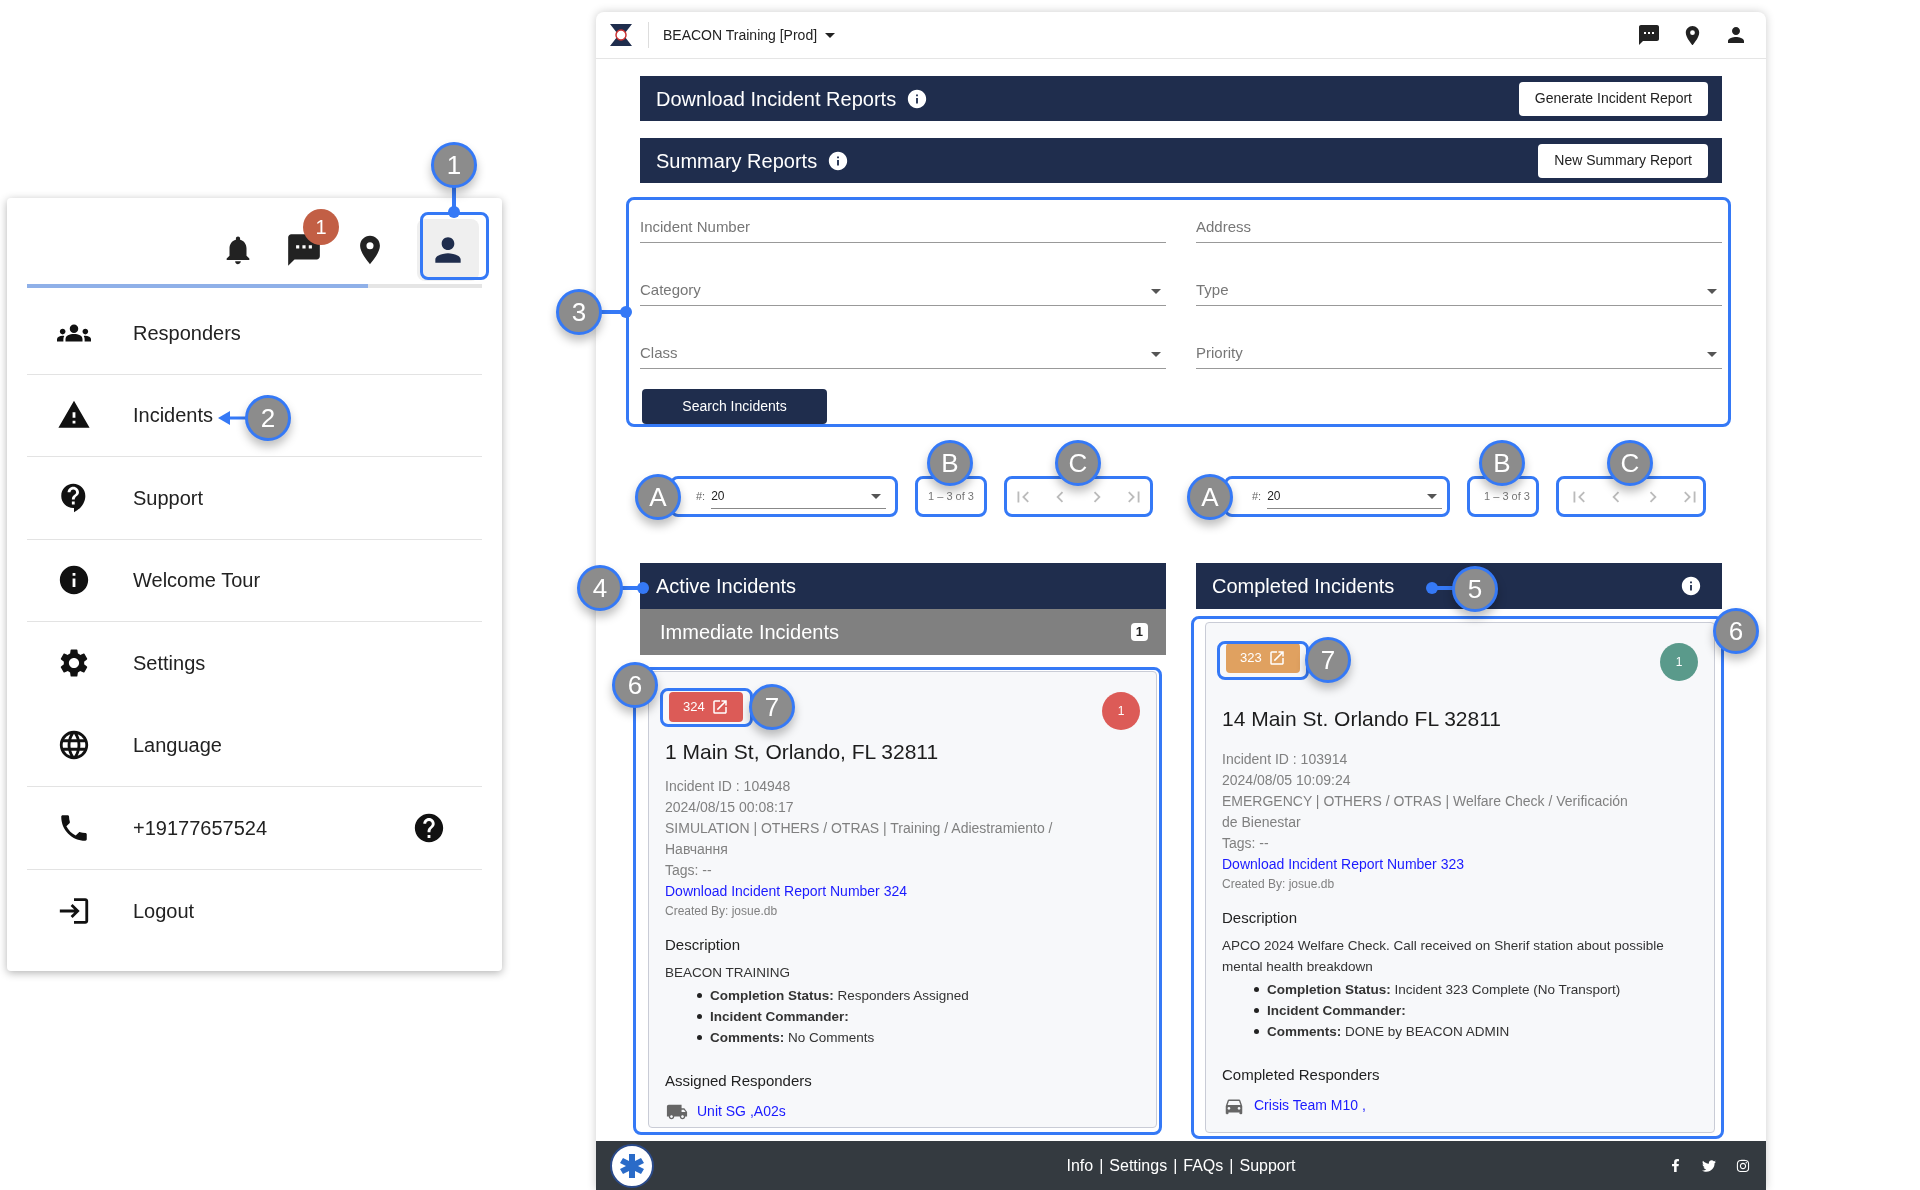  What do you see at coordinates (454, 165) in the screenshot?
I see `callout-marker: 1` at bounding box center [454, 165].